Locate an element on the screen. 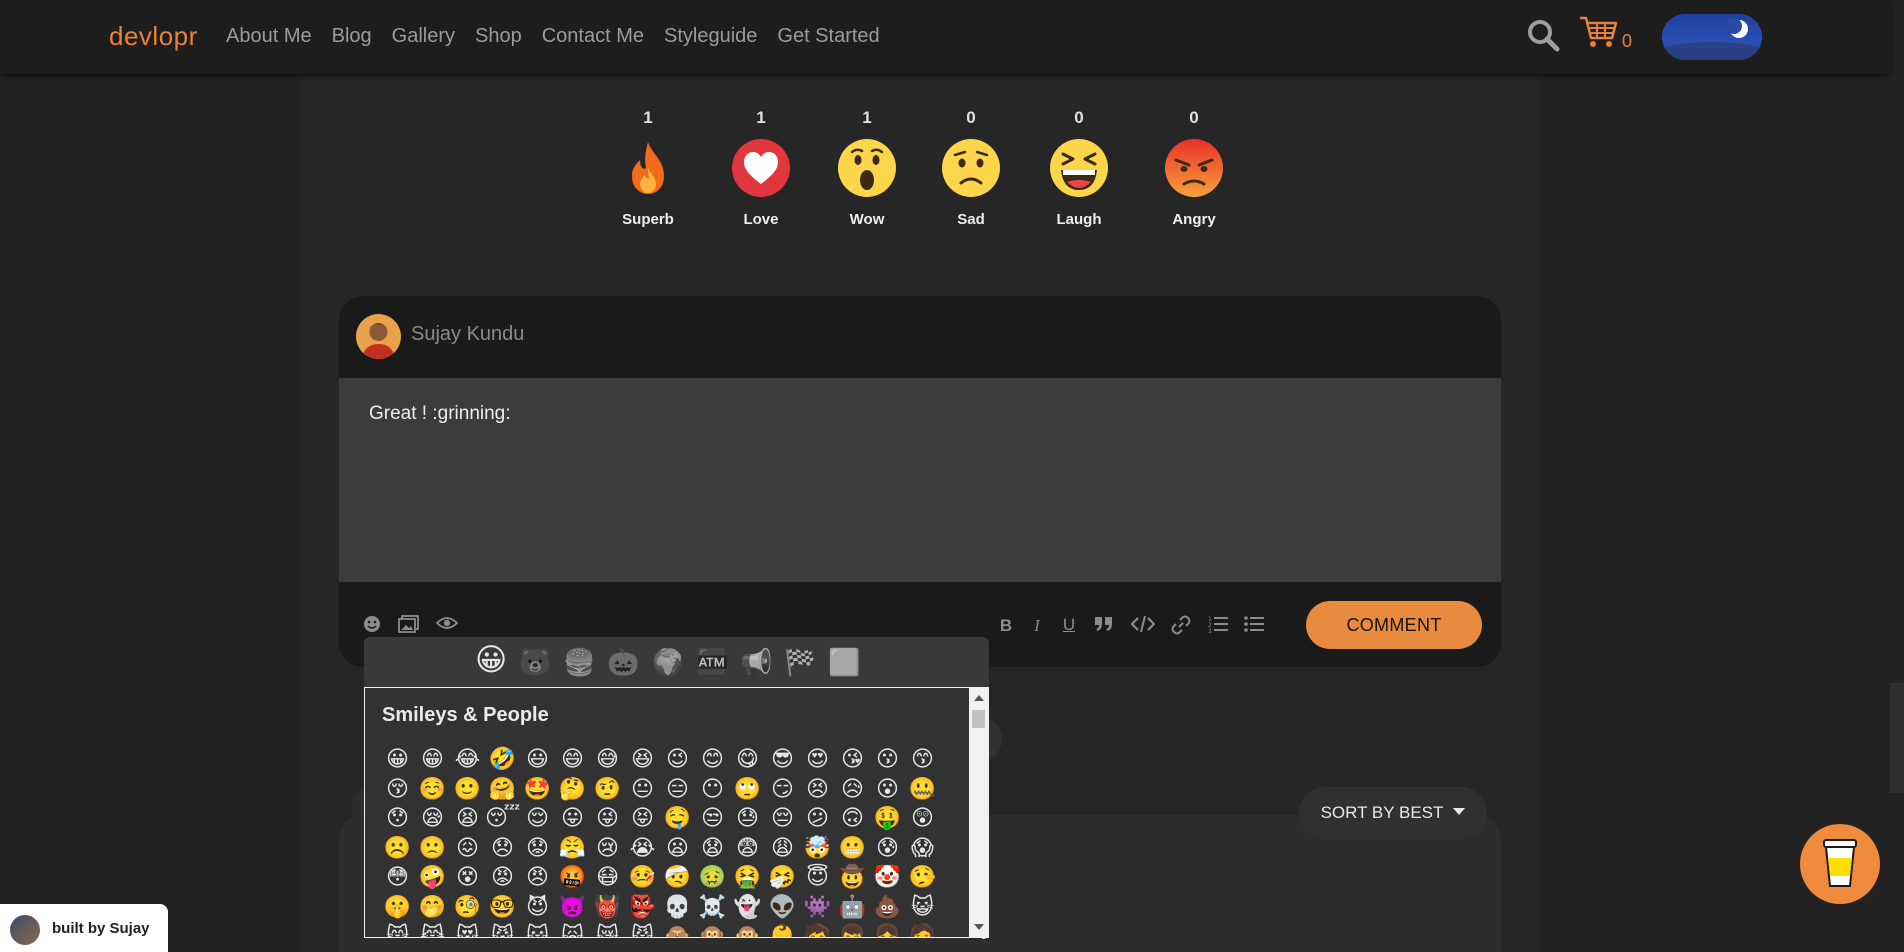 The height and width of the screenshot is (952, 1904). nav-link-about: About Me is located at coordinates (269, 36).